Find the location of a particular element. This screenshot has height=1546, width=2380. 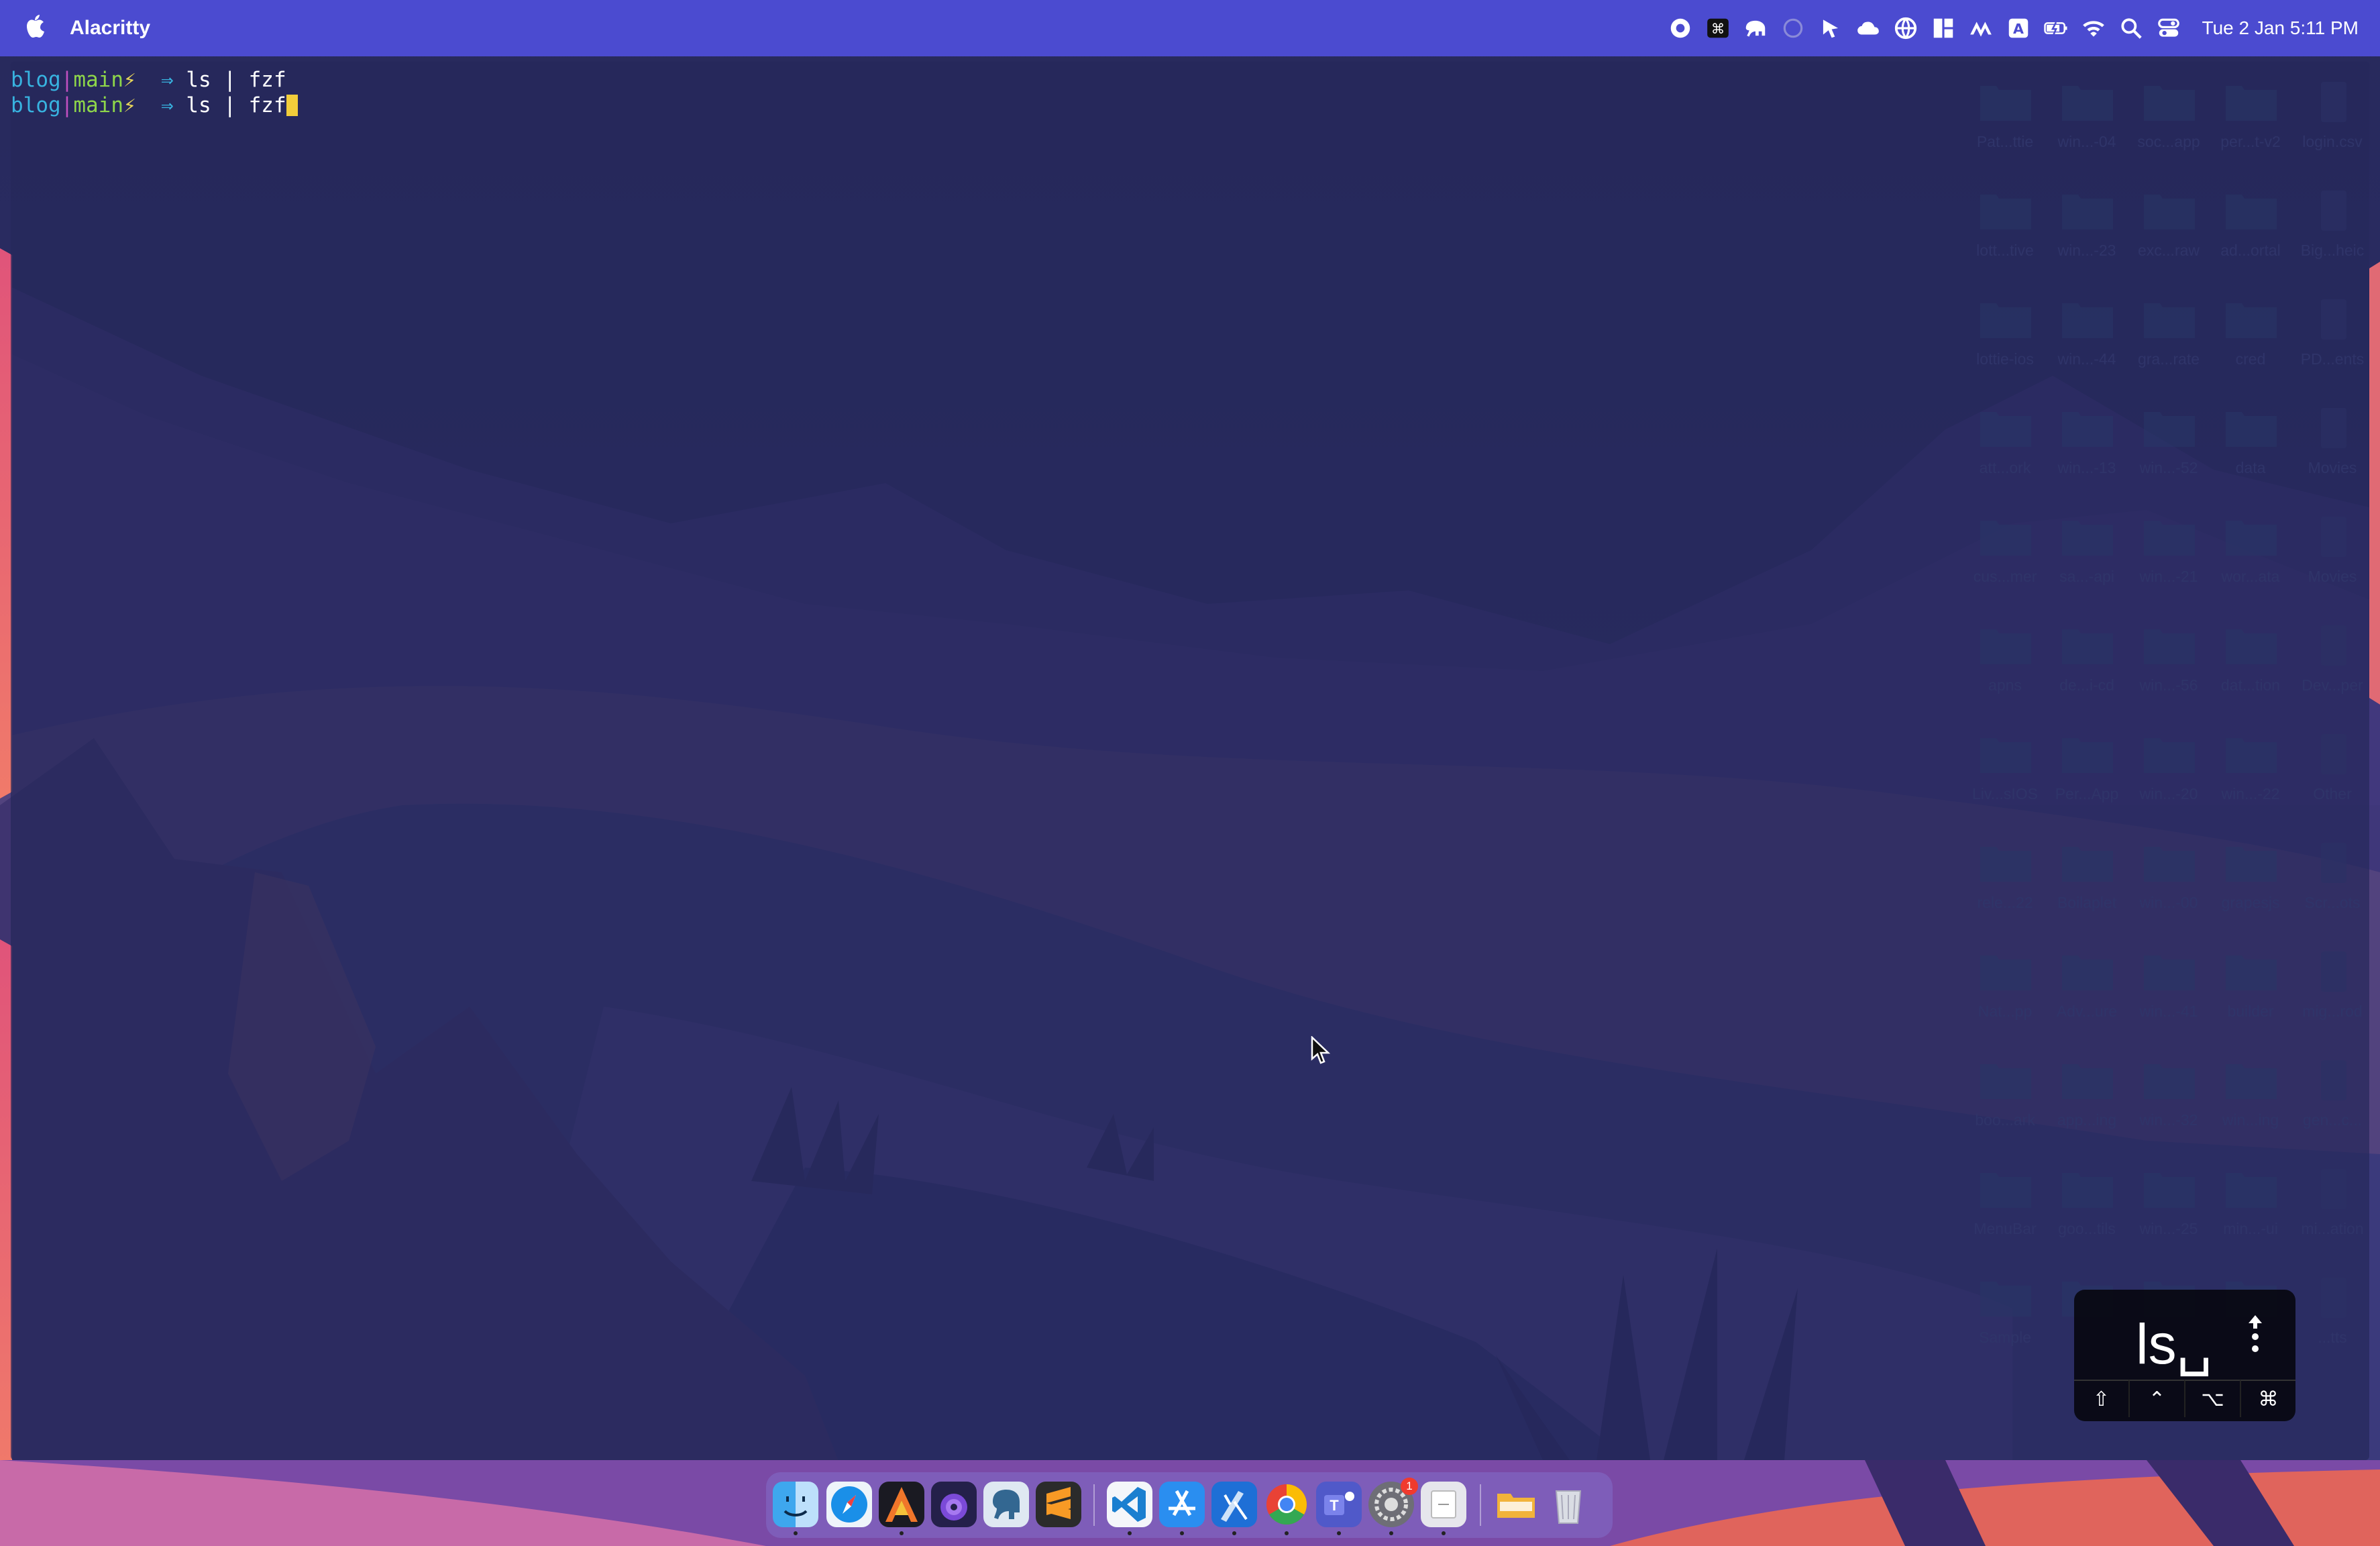

control-key-icon: ⌃ is located at coordinates (2156, 1398).